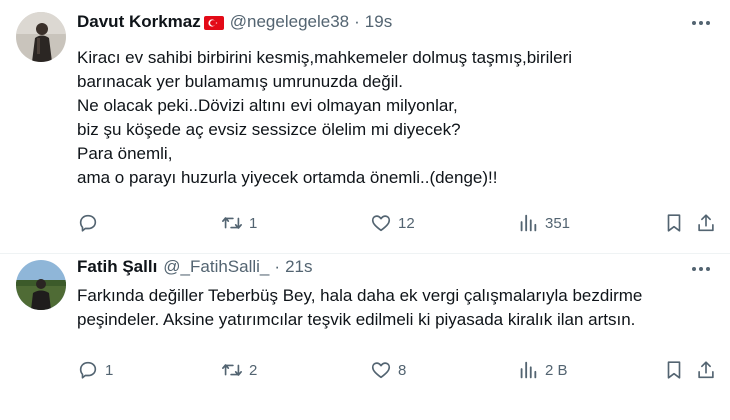 The height and width of the screenshot is (420, 730). I want to click on like-count: 12, so click(406, 223).